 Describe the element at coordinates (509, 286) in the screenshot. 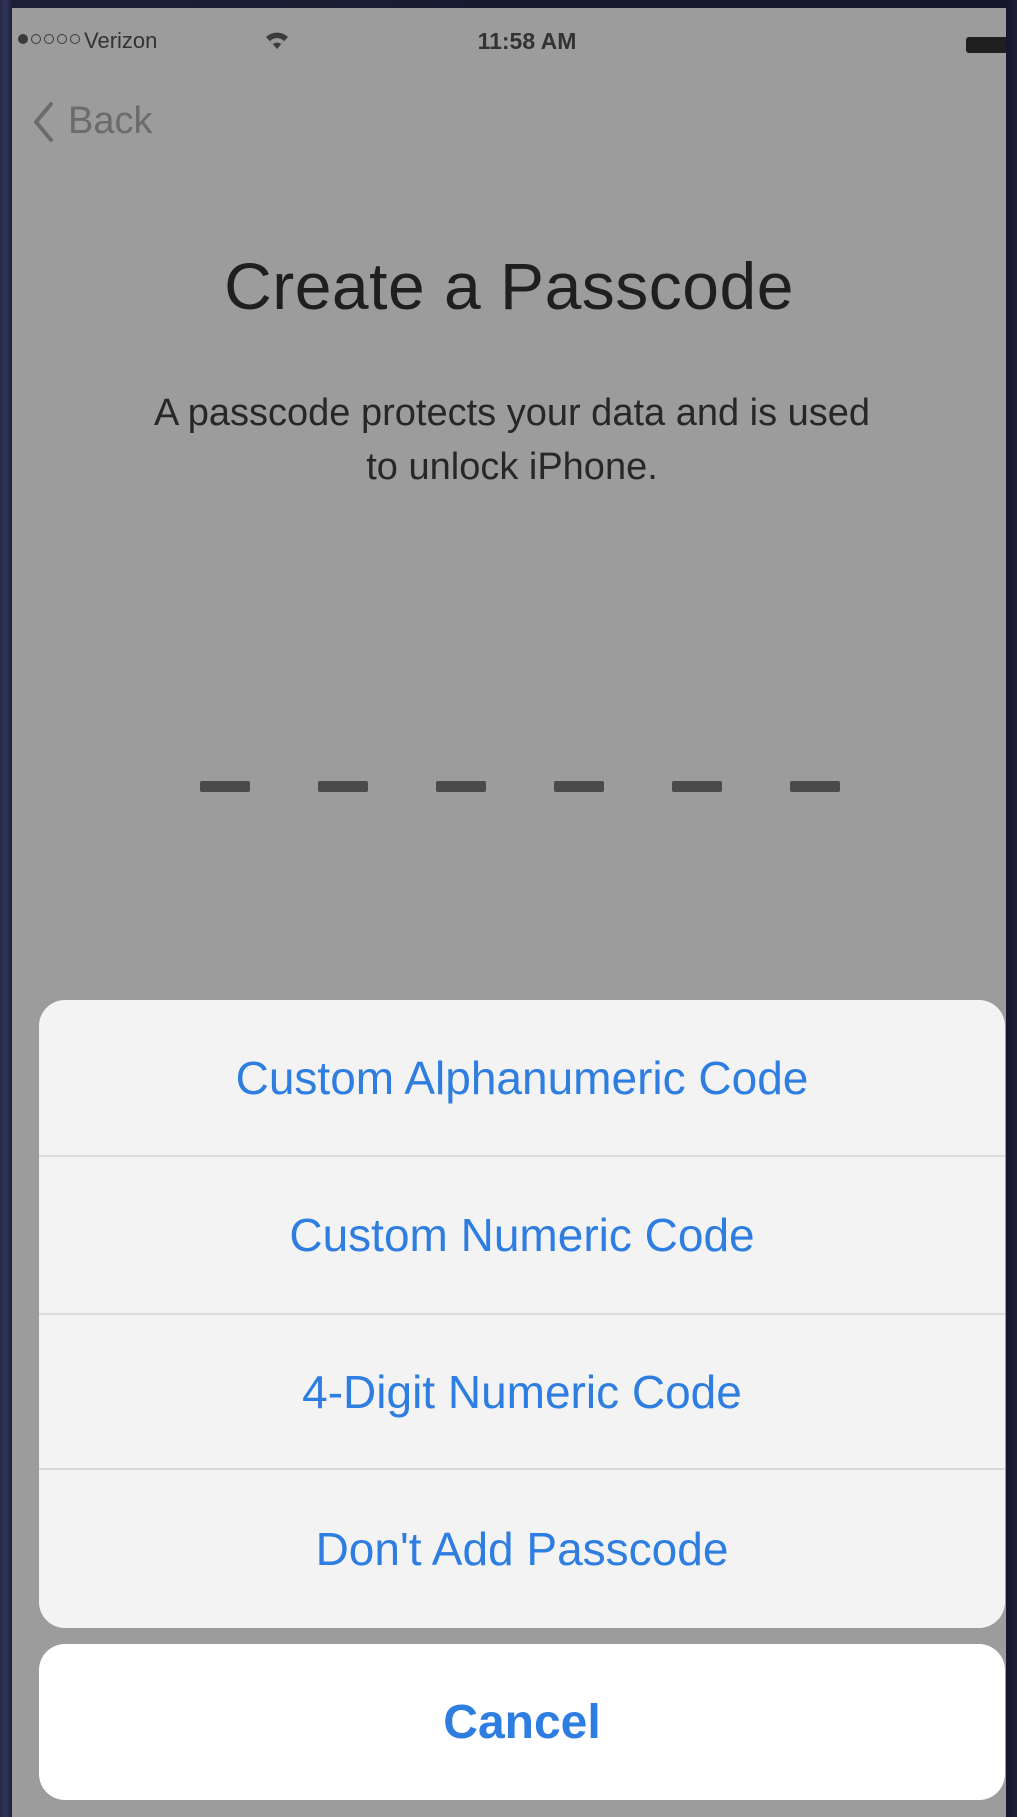

I see `page-title: Create a Passcode` at that location.